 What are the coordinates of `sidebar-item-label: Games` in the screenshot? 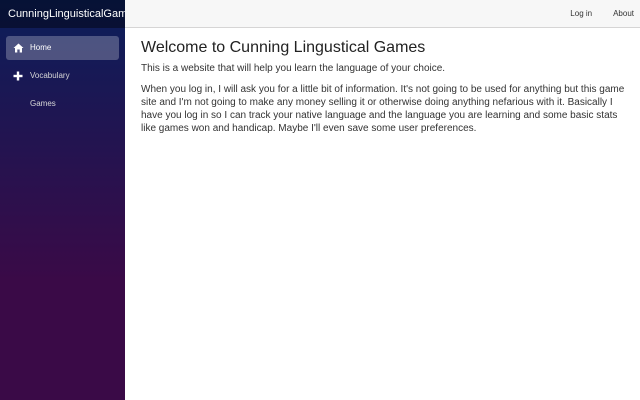 It's located at (43, 103).